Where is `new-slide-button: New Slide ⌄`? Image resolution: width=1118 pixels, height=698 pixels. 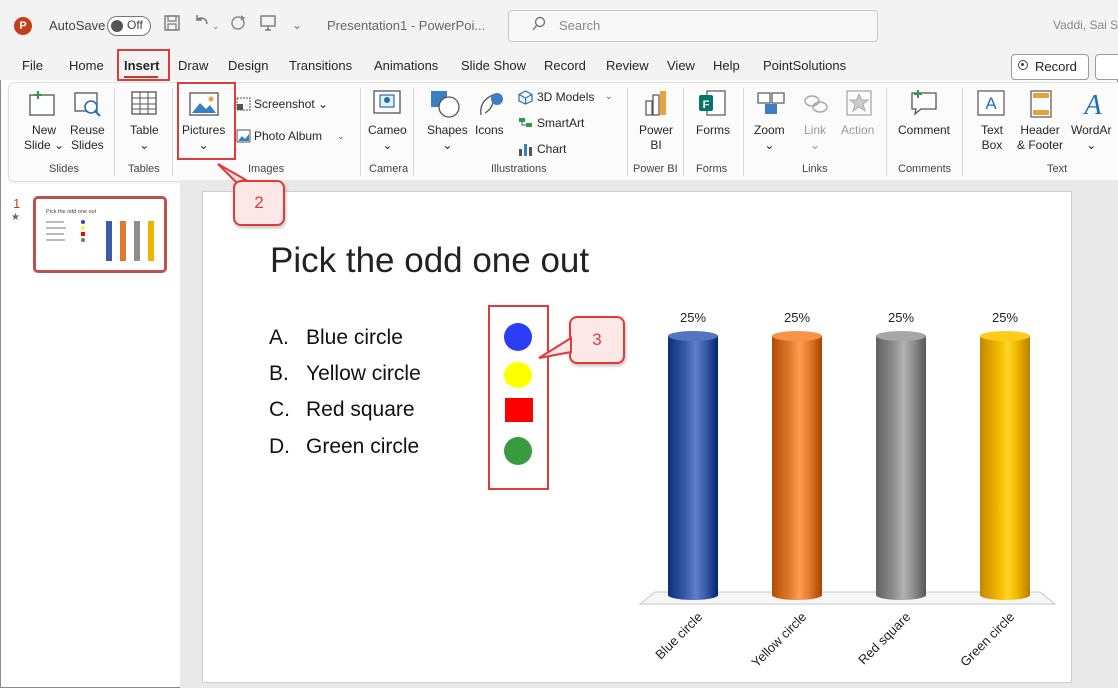
new-slide-button: New Slide ⌄ is located at coordinates (44, 138).